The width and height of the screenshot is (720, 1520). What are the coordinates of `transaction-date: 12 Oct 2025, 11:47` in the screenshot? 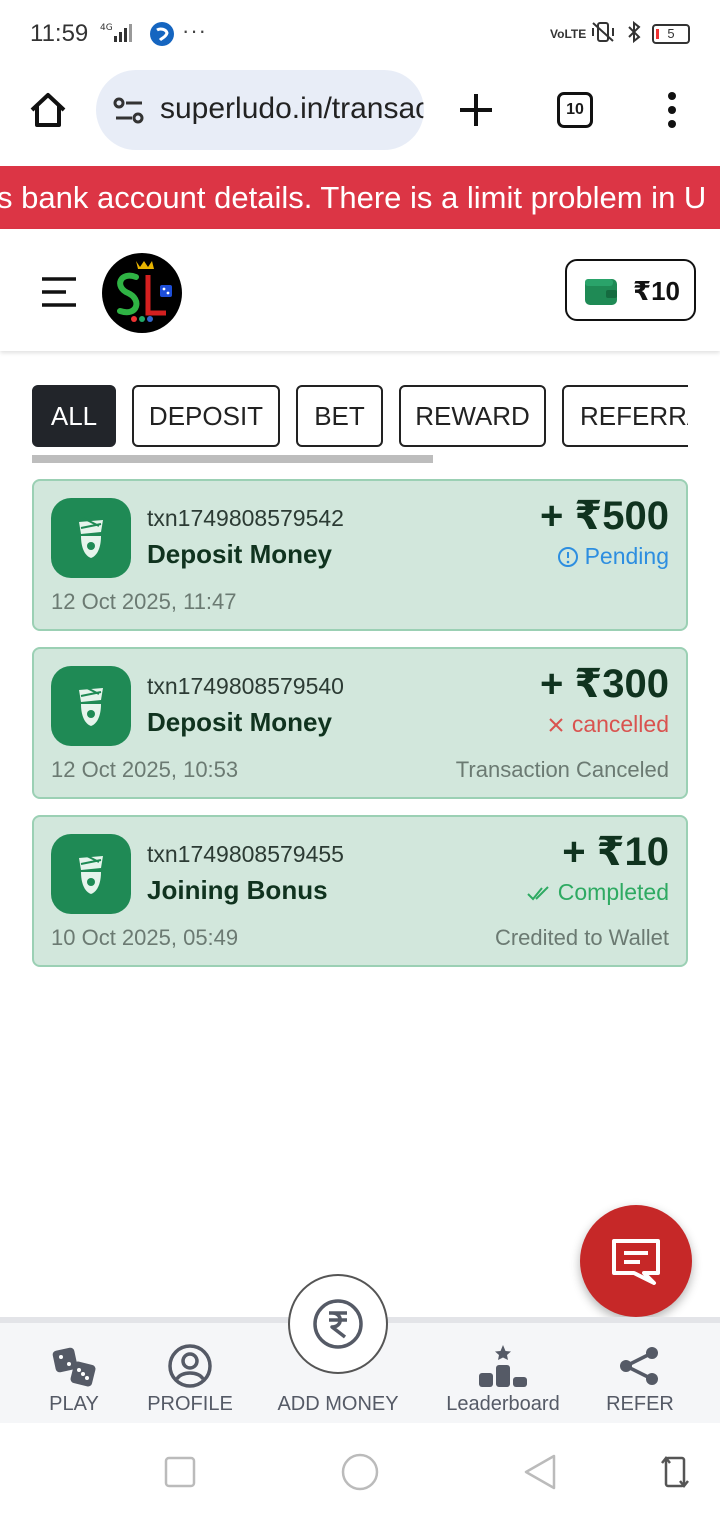 It's located at (144, 601).